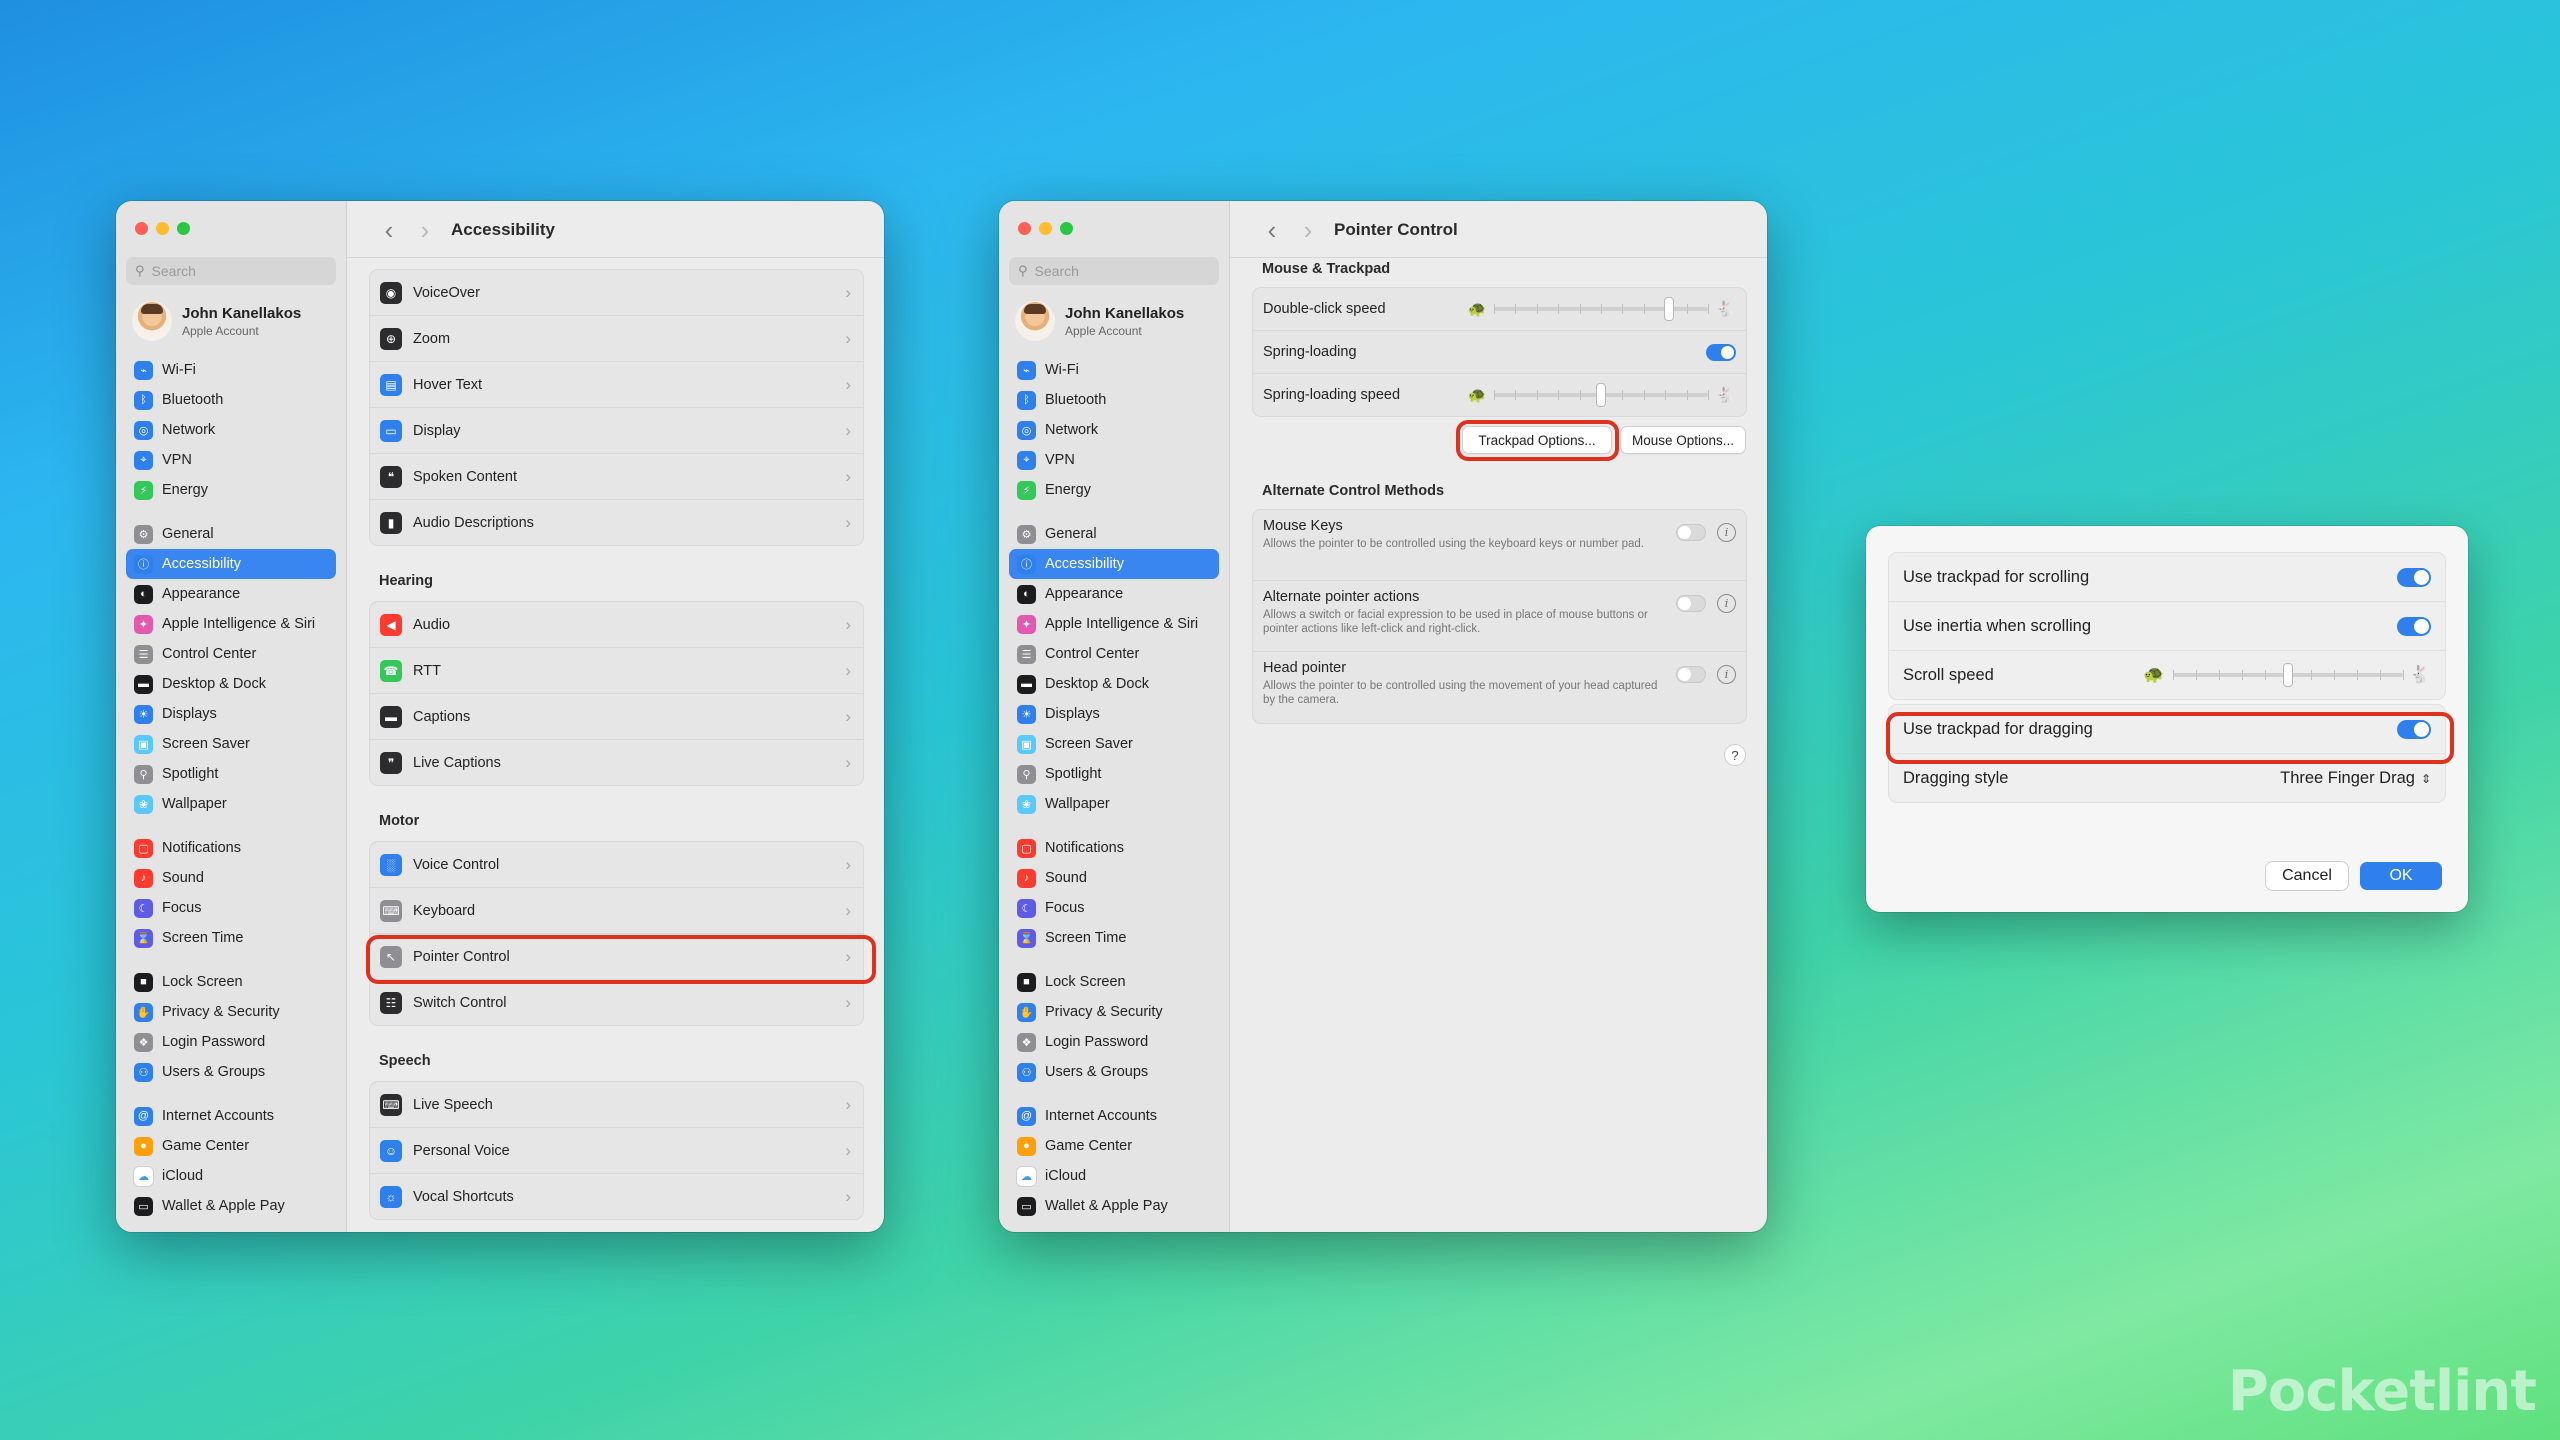 This screenshot has width=2560, height=1440. Describe the element at coordinates (616, 625) in the screenshot. I see `row-audio: ◀ Audio ›` at that location.